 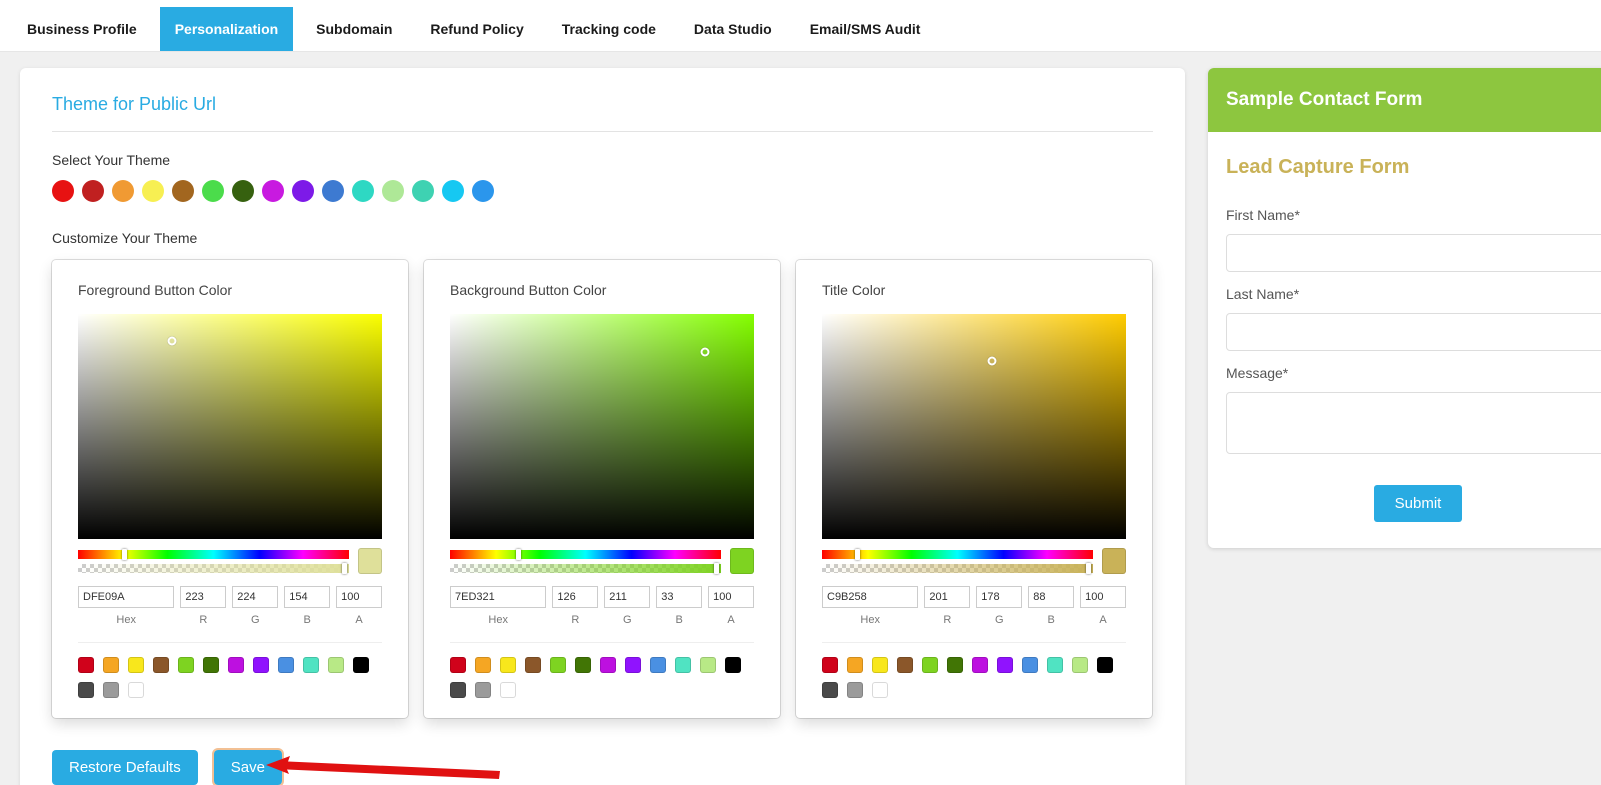 What do you see at coordinates (82, 29) in the screenshot?
I see `tab-business-profile: Business Profile` at bounding box center [82, 29].